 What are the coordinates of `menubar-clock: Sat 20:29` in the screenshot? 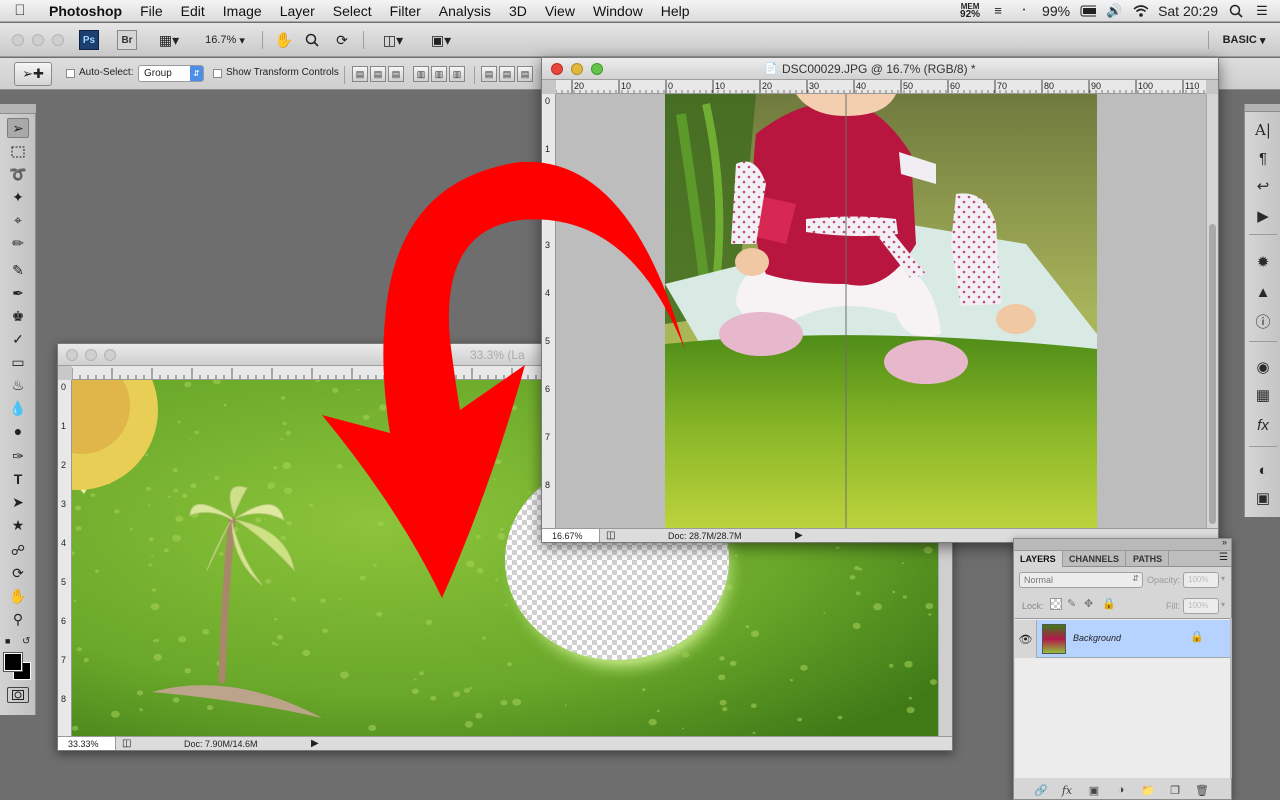 It's located at (1188, 11).